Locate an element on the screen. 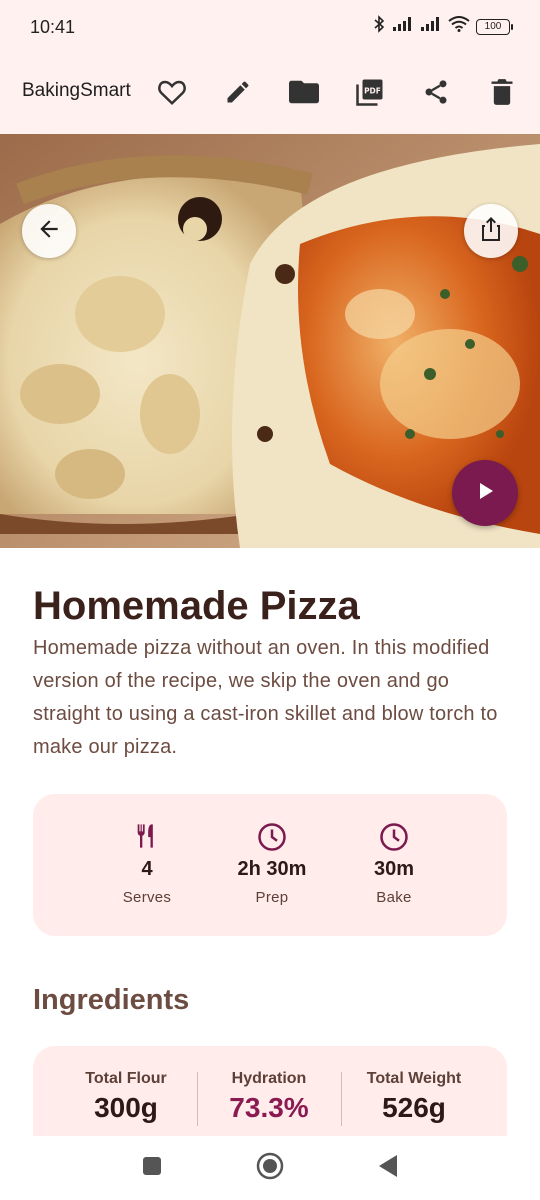 The image size is (540, 1200). stat-label: Bake is located at coordinates (394, 897).